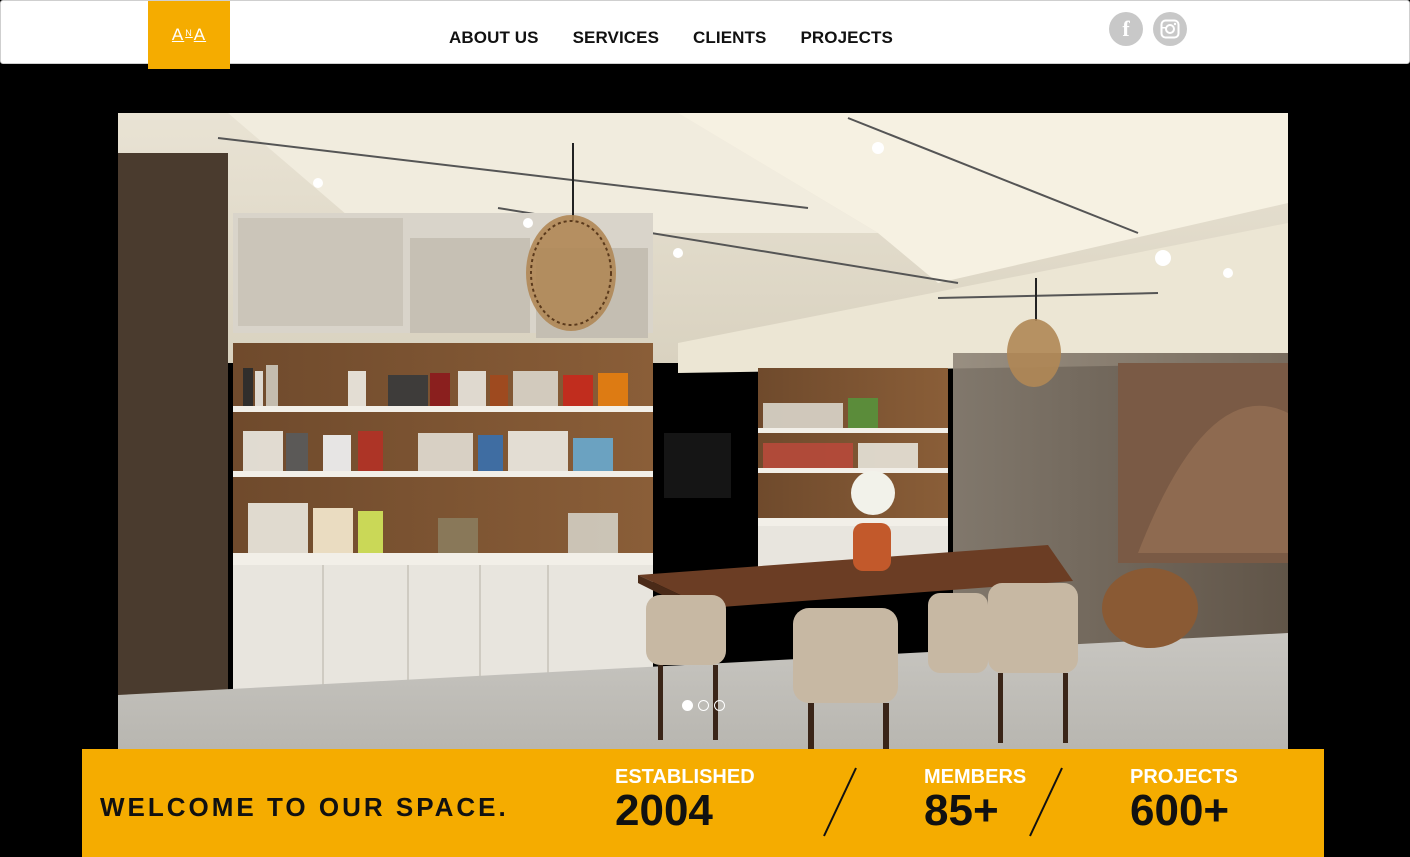 This screenshot has width=1410, height=857. What do you see at coordinates (846, 38) in the screenshot?
I see `nav-projects: PROJECTS` at bounding box center [846, 38].